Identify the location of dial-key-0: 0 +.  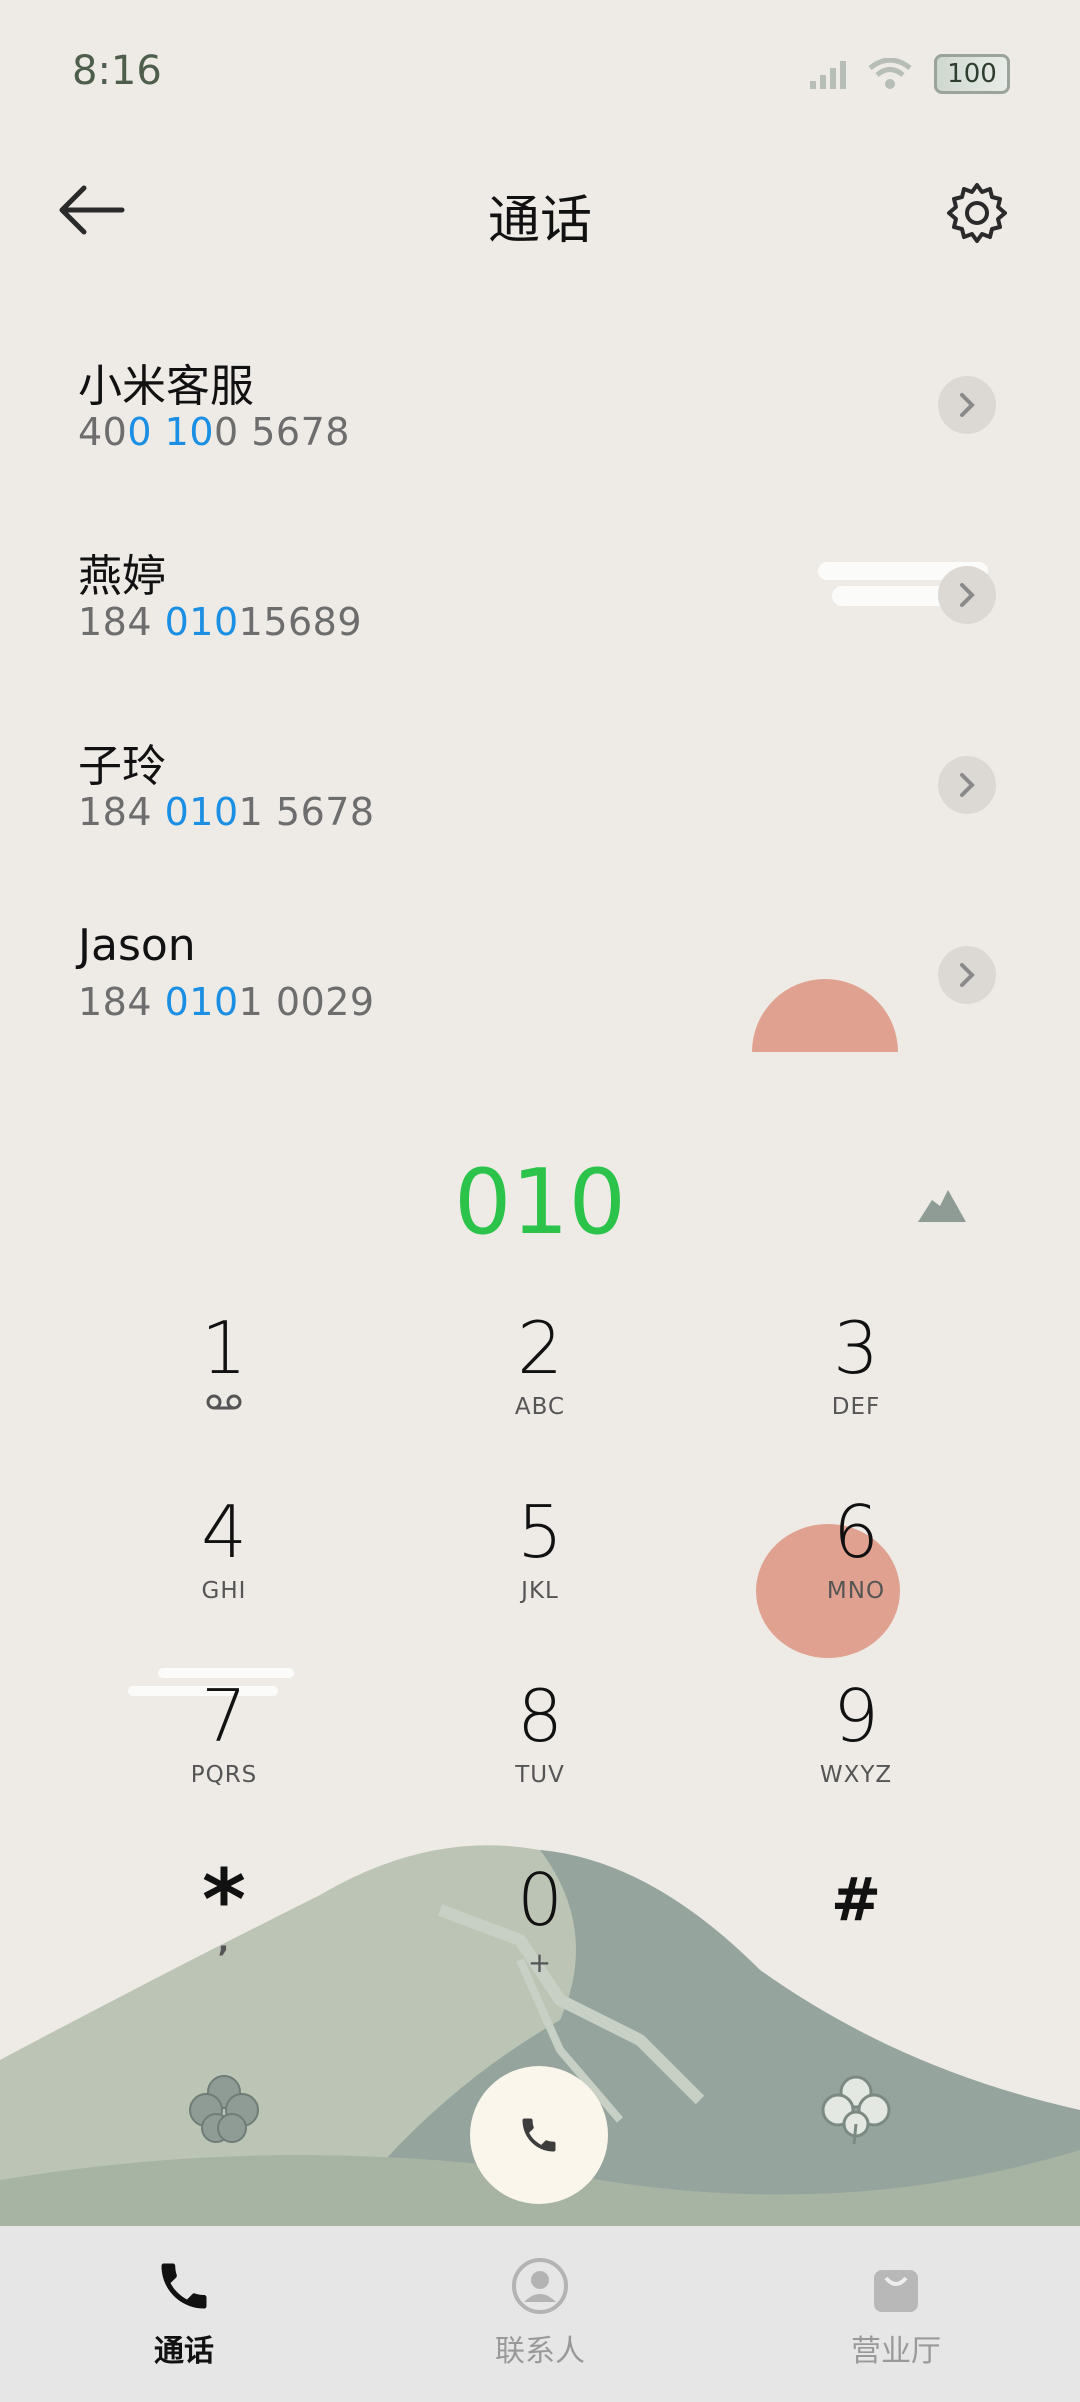
(540, 1952).